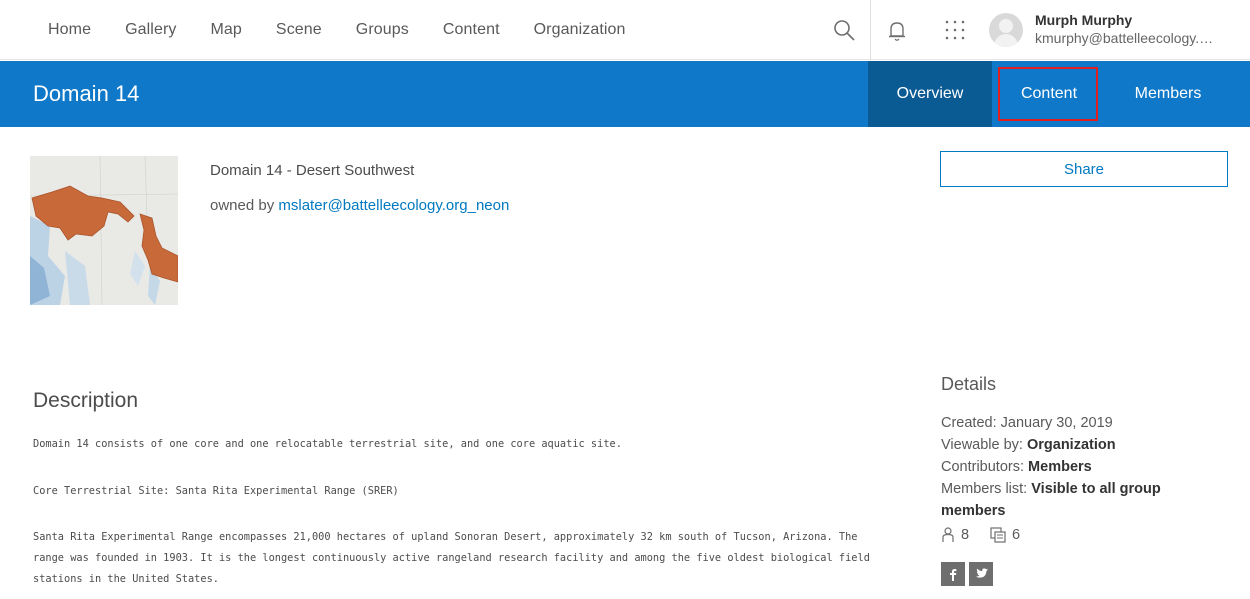 This screenshot has height=599, width=1250. What do you see at coordinates (86, 93) in the screenshot?
I see `group-title: Domain 14` at bounding box center [86, 93].